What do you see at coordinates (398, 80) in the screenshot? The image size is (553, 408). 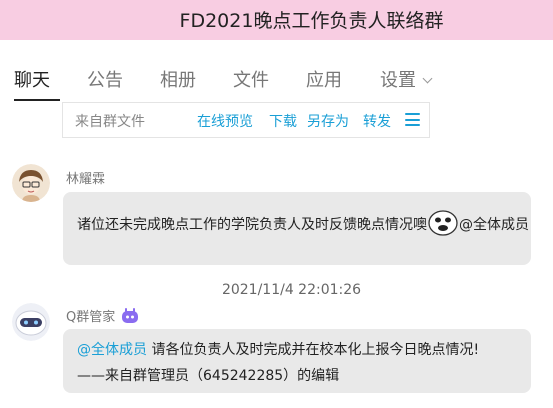 I see `tab-settings-label: 设置` at bounding box center [398, 80].